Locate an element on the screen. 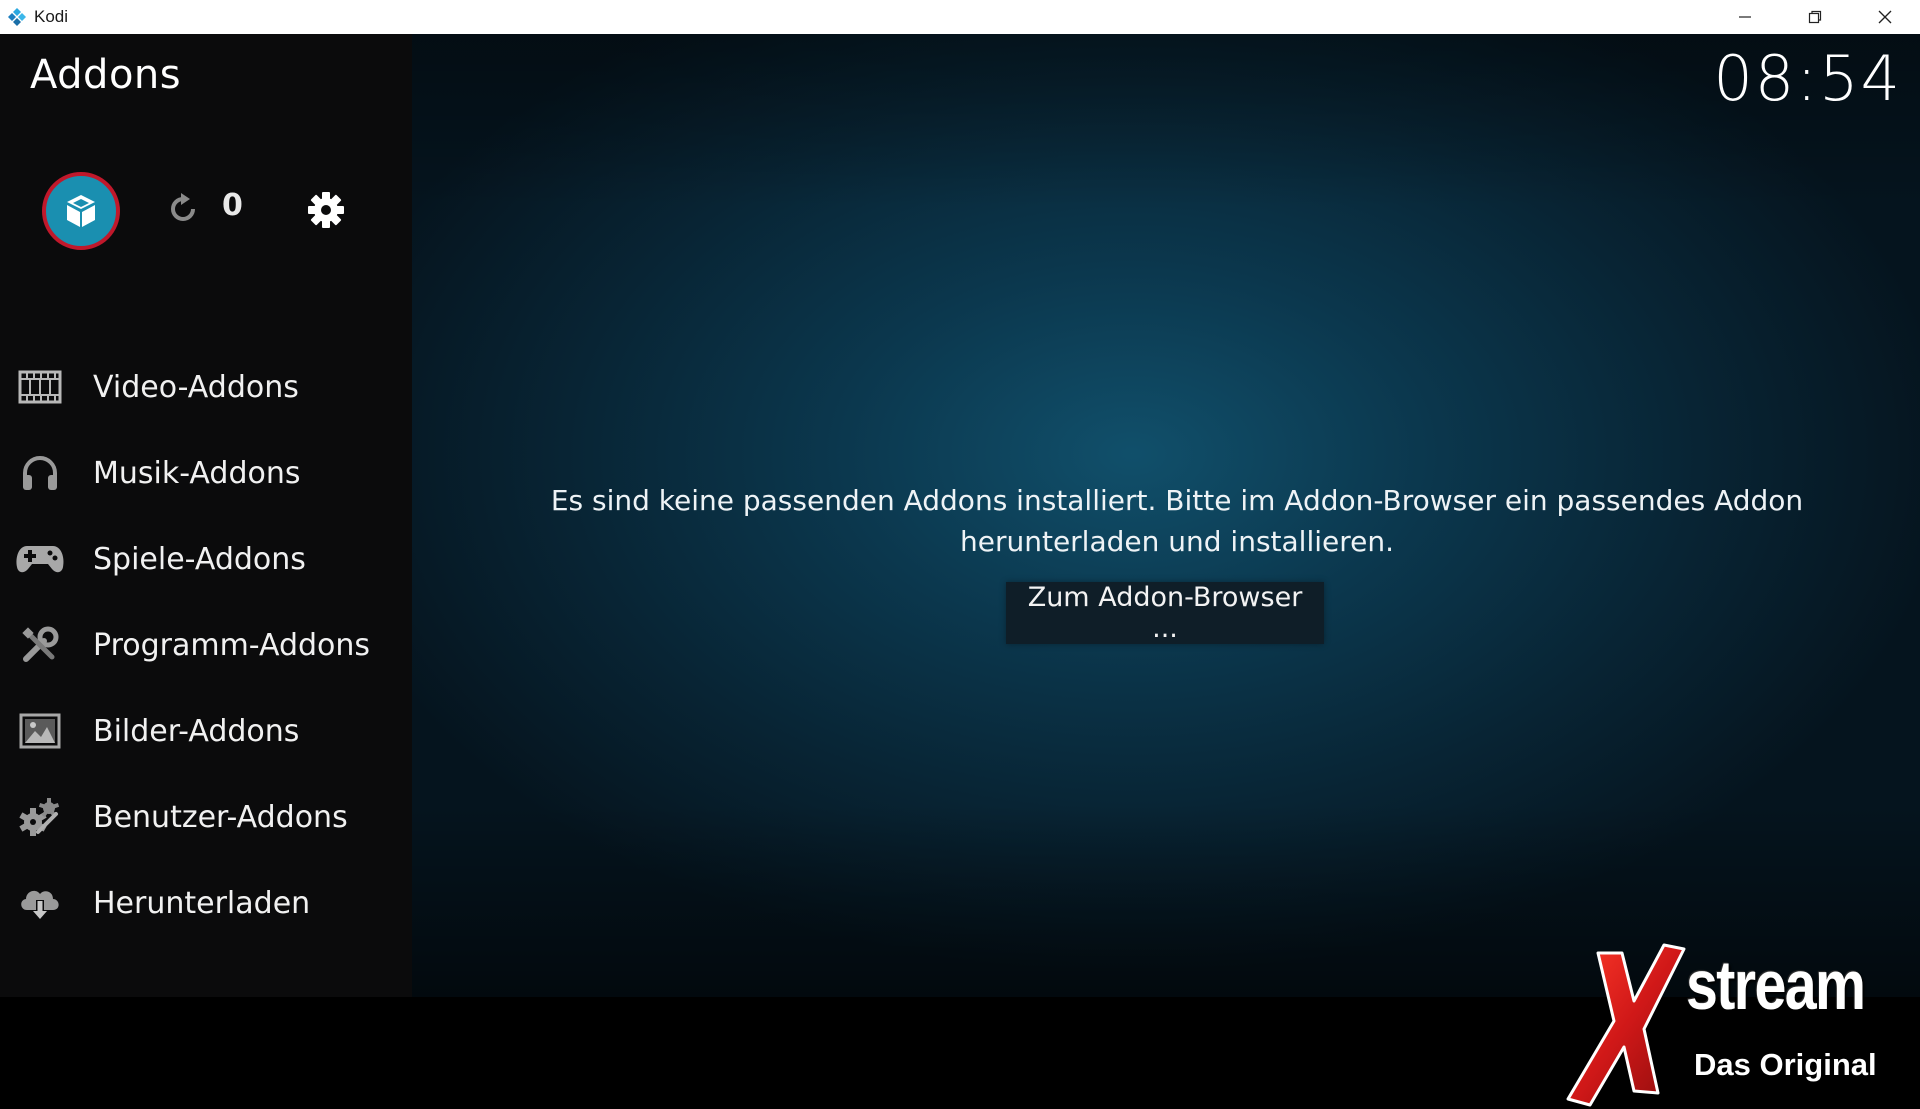 Image resolution: width=1920 pixels, height=1109 pixels. sidebar-item-label: Herunterladen is located at coordinates (202, 903).